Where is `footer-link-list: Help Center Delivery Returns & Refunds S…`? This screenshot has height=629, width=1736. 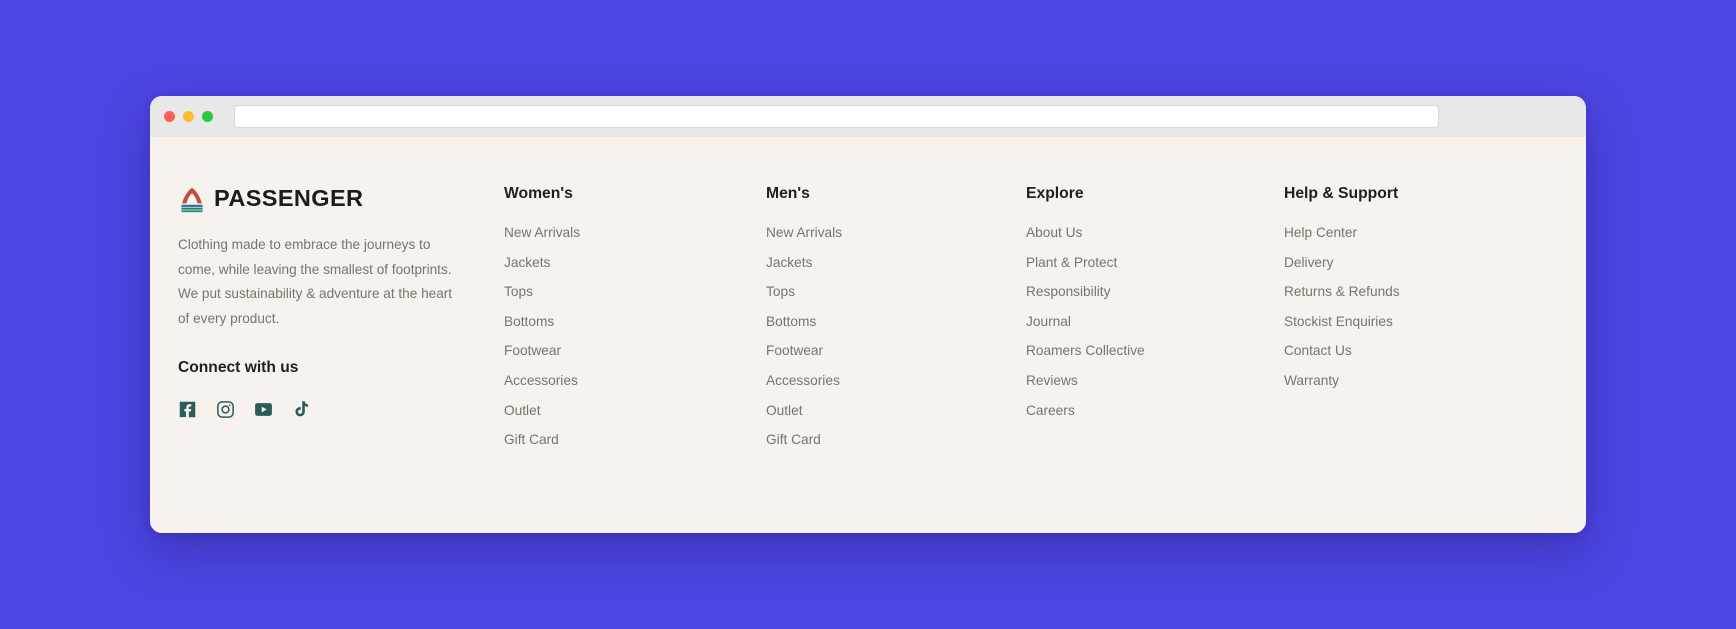
footer-link-list: Help Center Delivery Returns & Refunds S… is located at coordinates (1384, 307).